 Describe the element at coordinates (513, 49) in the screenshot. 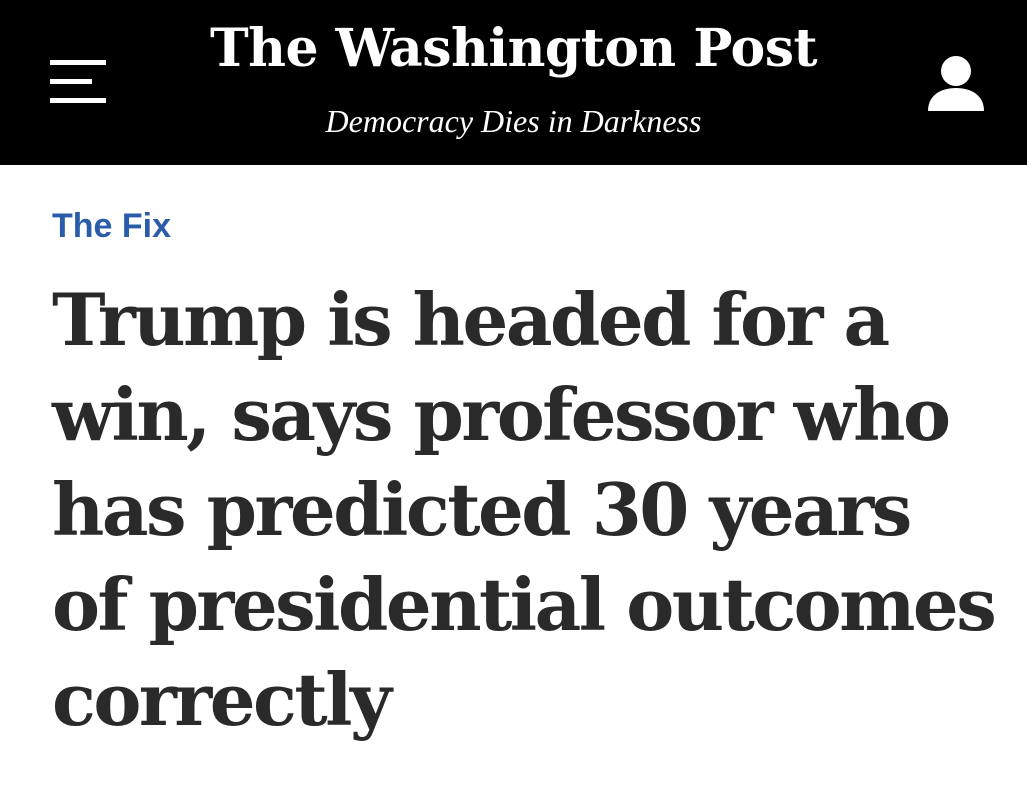

I see `site-logo: The Washington Post` at that location.